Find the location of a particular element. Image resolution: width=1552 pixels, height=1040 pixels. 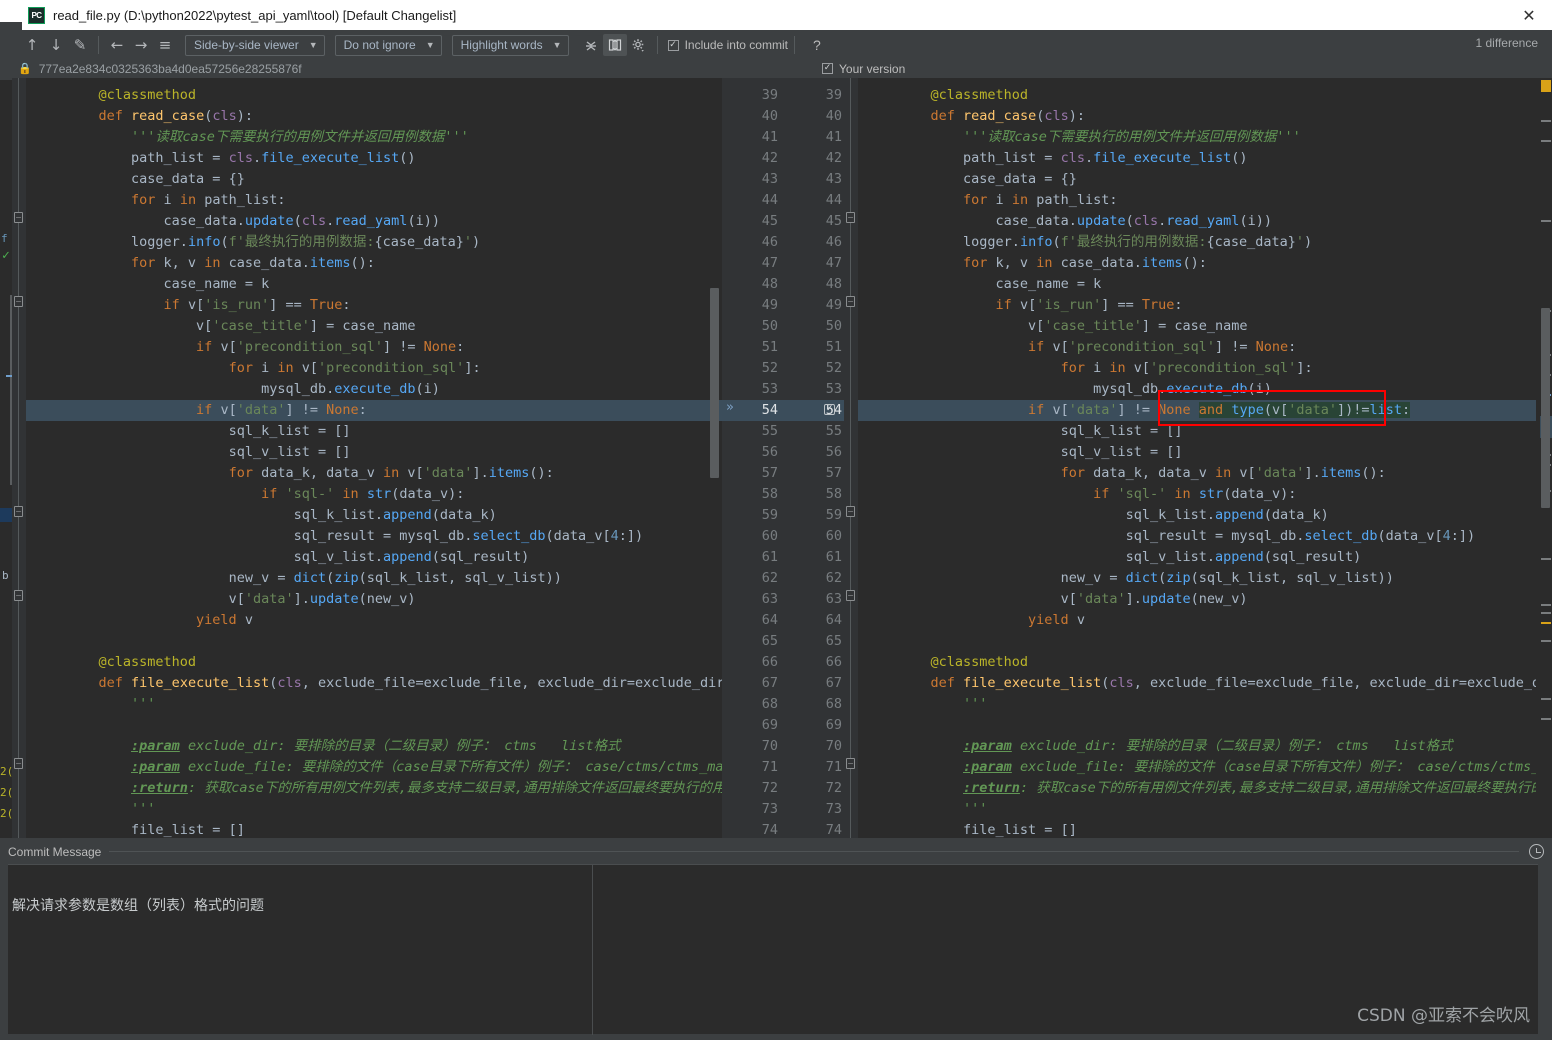

header-rule is located at coordinates (814, 851).